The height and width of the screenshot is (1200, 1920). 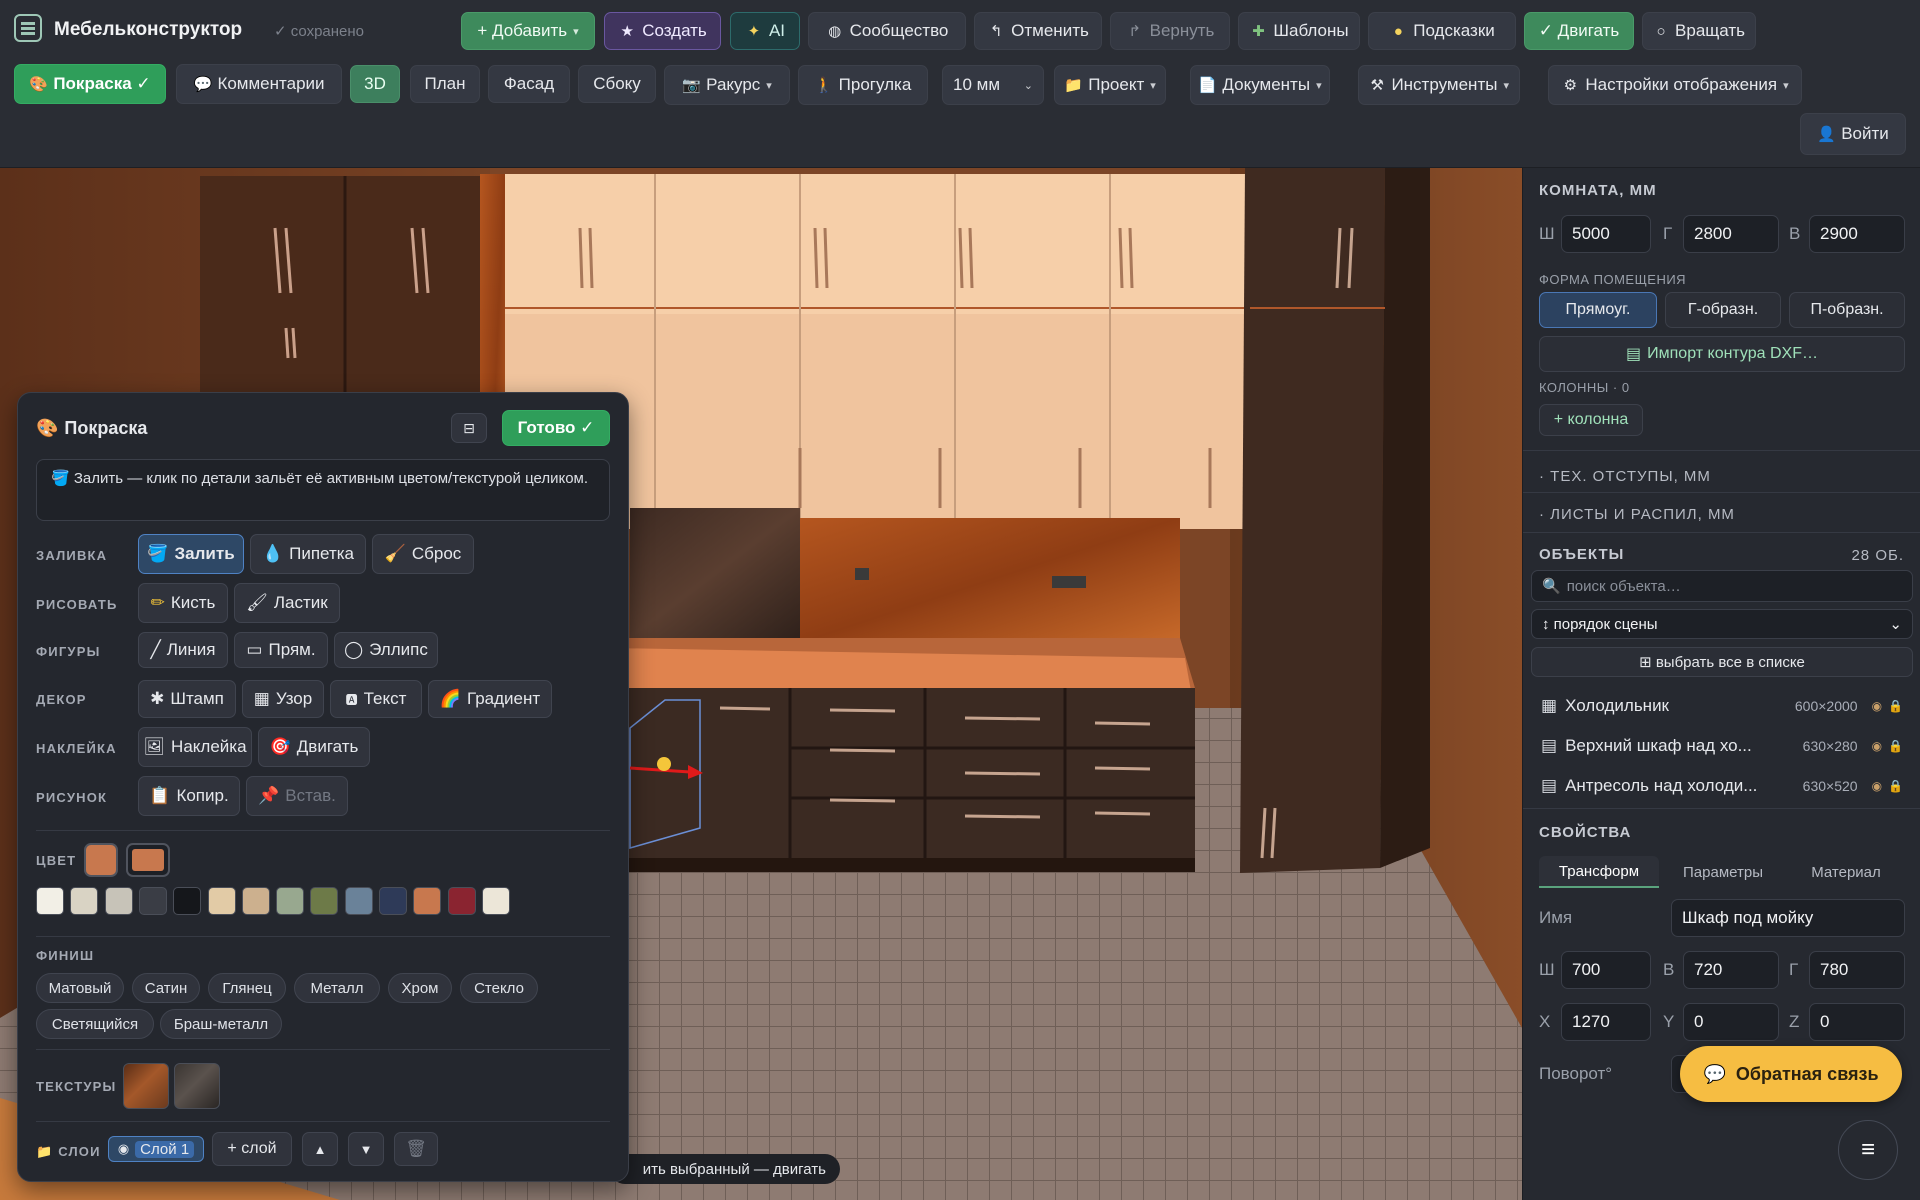 I want to click on select-all-button: ⊞ выбрать все в списке, so click(x=1722, y=662).